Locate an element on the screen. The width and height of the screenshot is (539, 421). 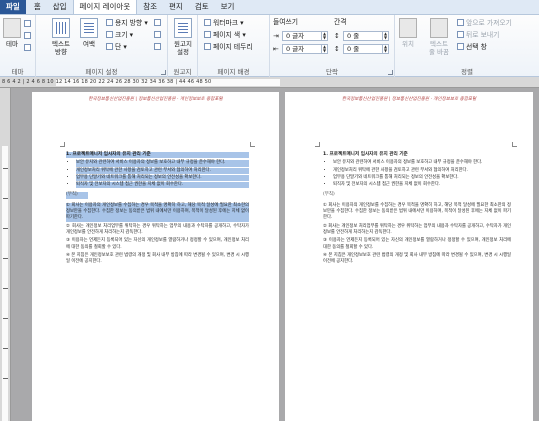
tab-home: 홈 is located at coordinates (37, 7).